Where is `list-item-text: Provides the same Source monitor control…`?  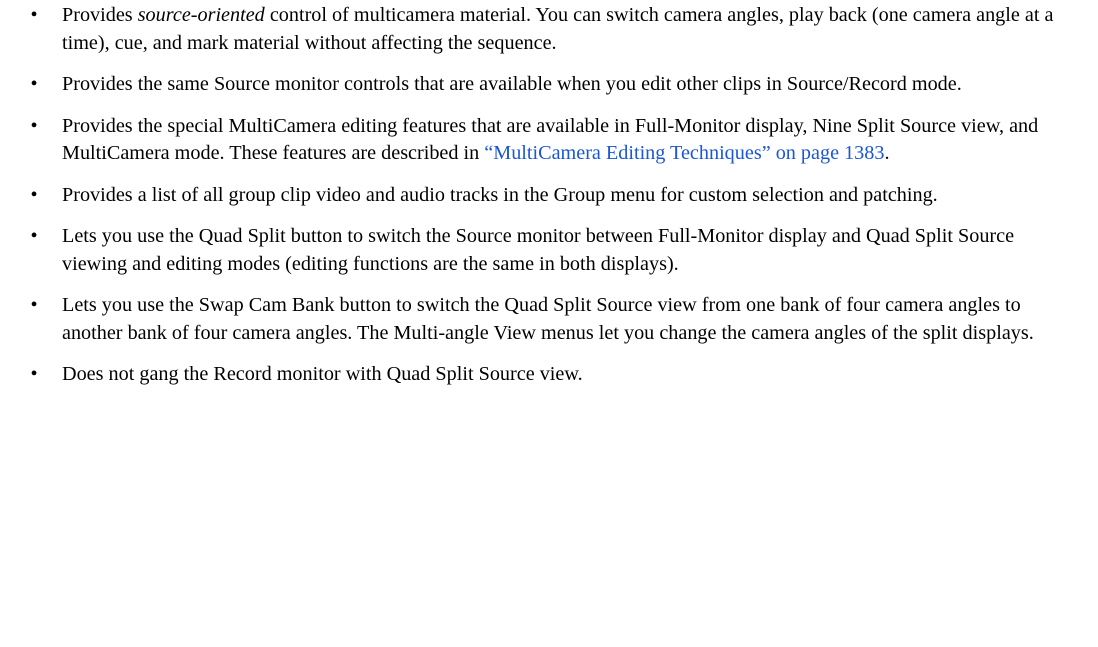 list-item-text: Provides the same Source monitor control… is located at coordinates (512, 84).